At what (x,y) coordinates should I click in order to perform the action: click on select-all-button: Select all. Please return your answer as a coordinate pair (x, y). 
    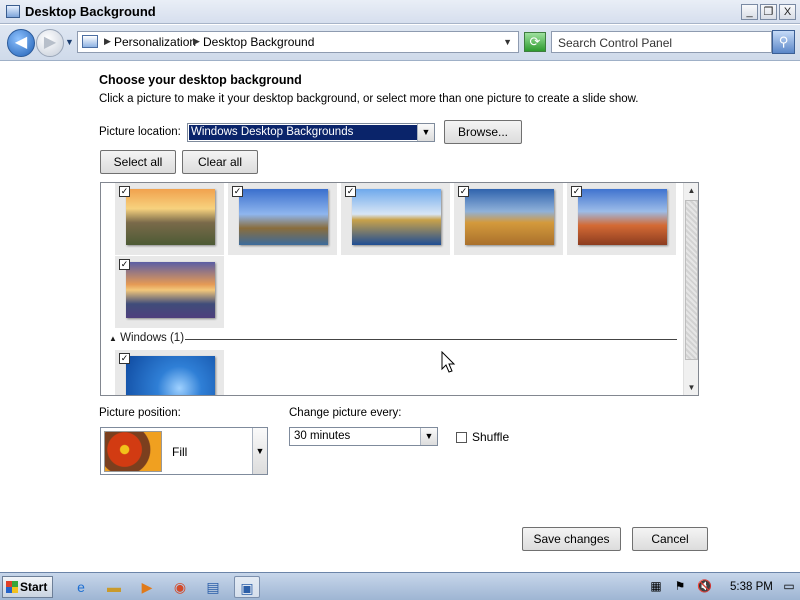
    Looking at the image, I should click on (138, 162).